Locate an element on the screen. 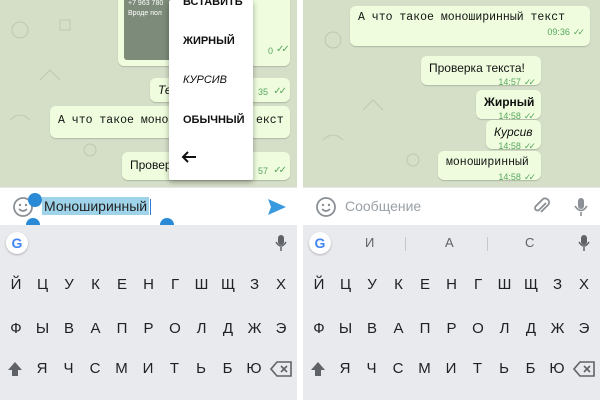 Image resolution: width=600 pixels, height=400 pixels. menu-item-bold: ЖИРНЫЙ is located at coordinates (209, 41).